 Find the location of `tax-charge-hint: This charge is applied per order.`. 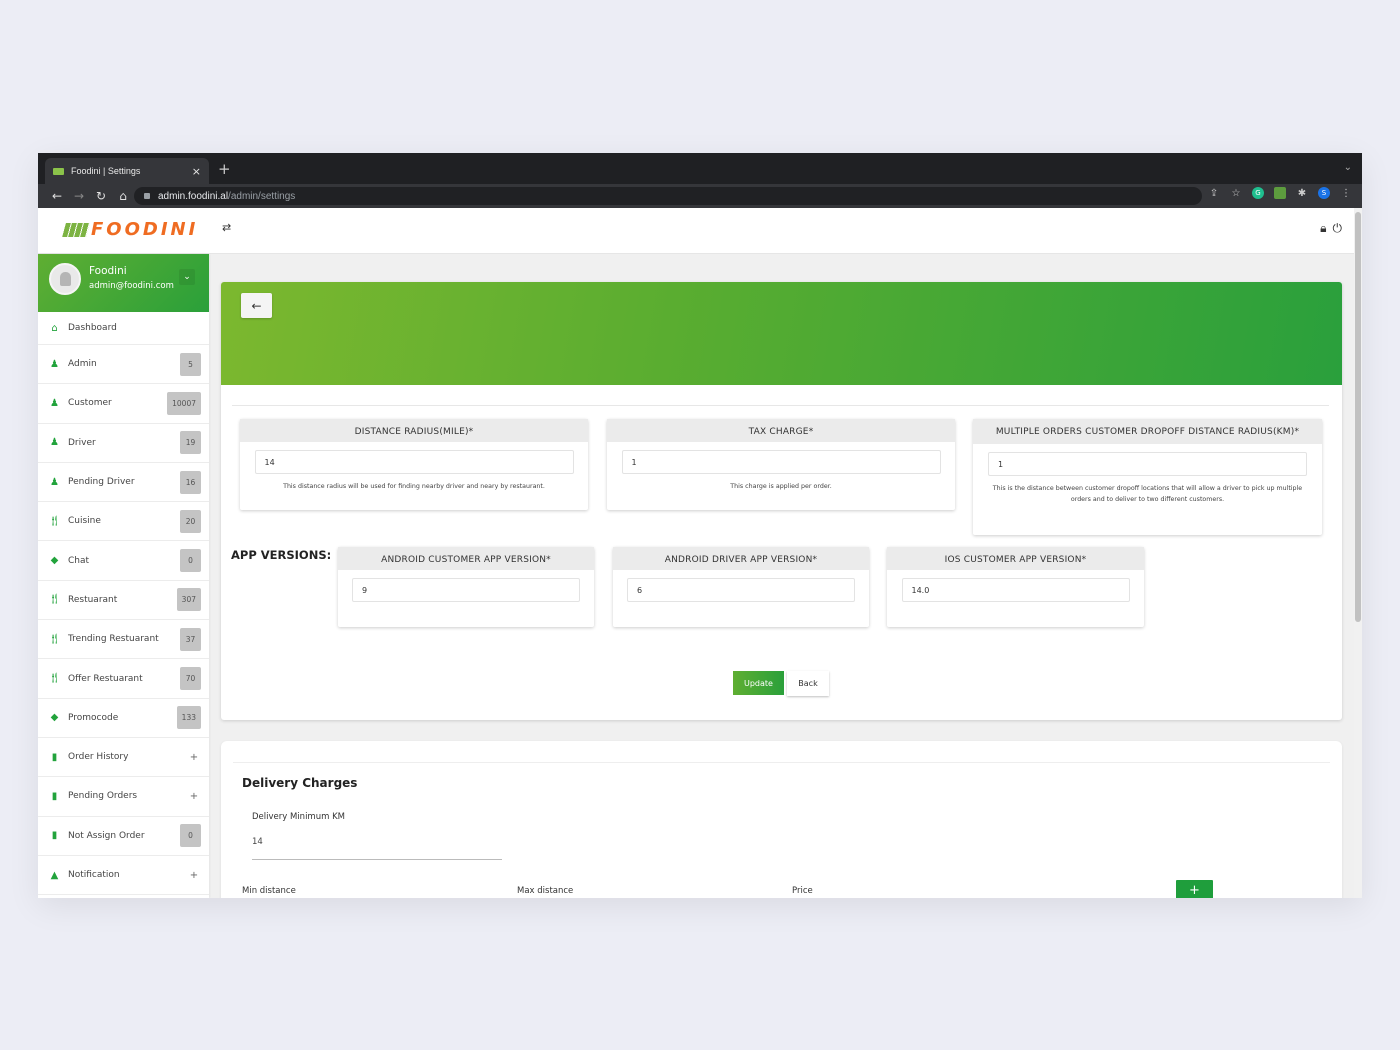

tax-charge-hint: This charge is applied per order. is located at coordinates (781, 486).